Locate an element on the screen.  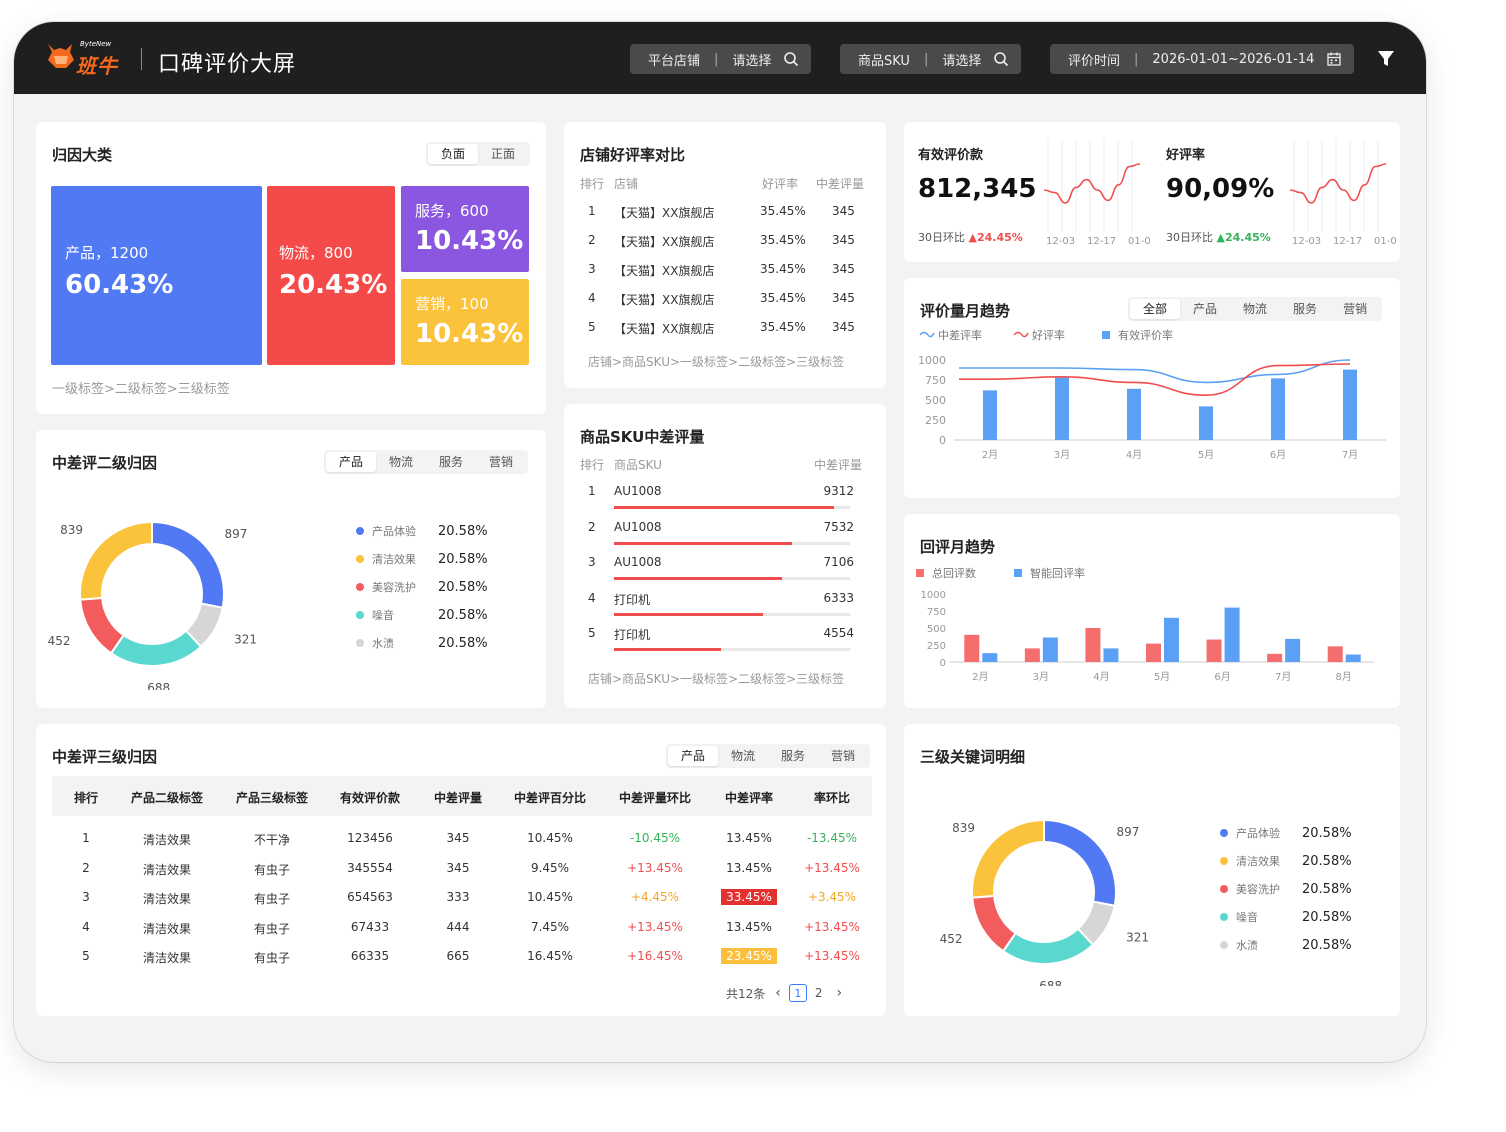
cell-value: +4.45% is located at coordinates (655, 897).